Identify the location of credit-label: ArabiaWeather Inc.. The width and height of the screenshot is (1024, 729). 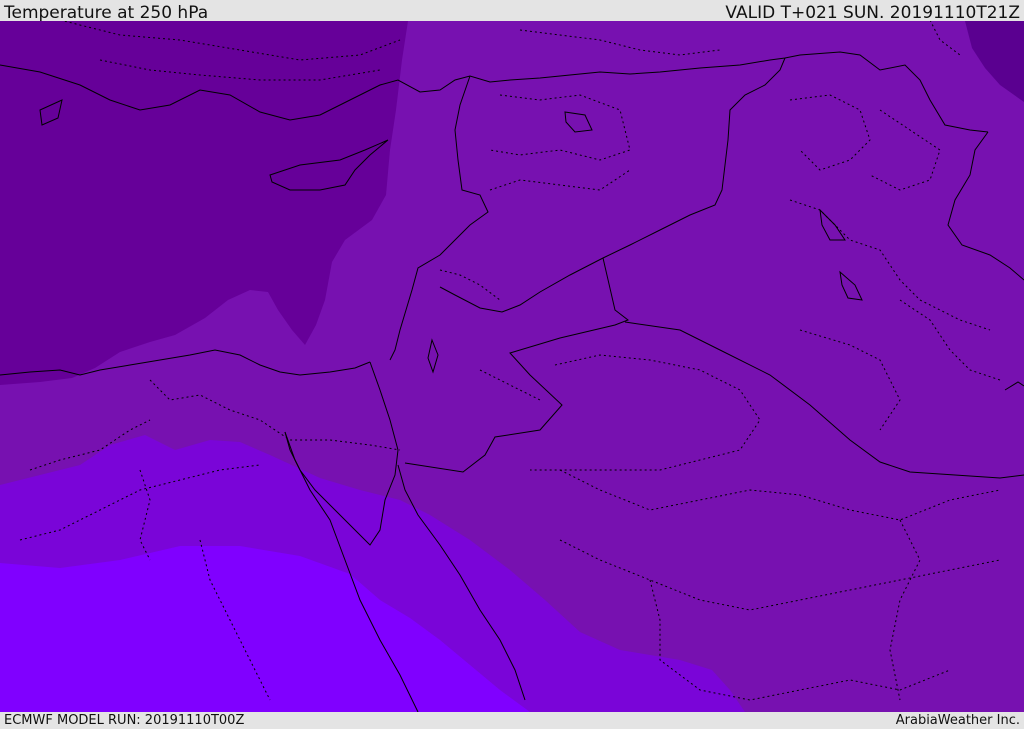
(957, 720).